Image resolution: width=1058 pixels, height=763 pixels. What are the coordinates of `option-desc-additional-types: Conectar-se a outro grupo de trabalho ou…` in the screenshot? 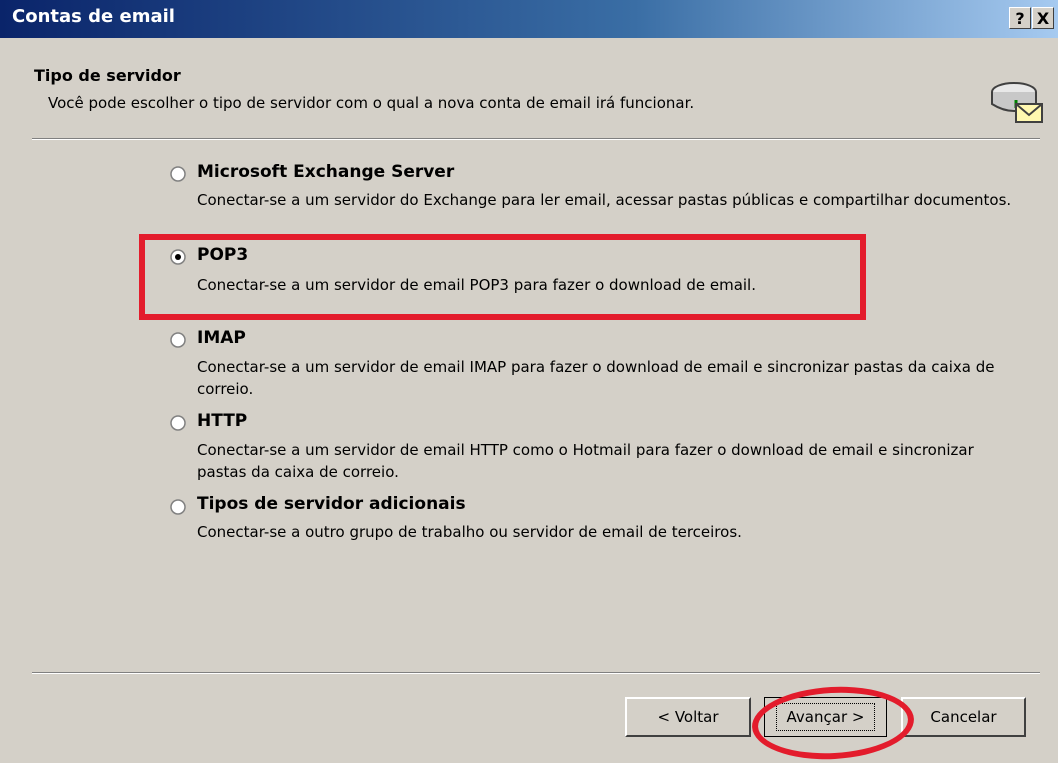 It's located at (469, 532).